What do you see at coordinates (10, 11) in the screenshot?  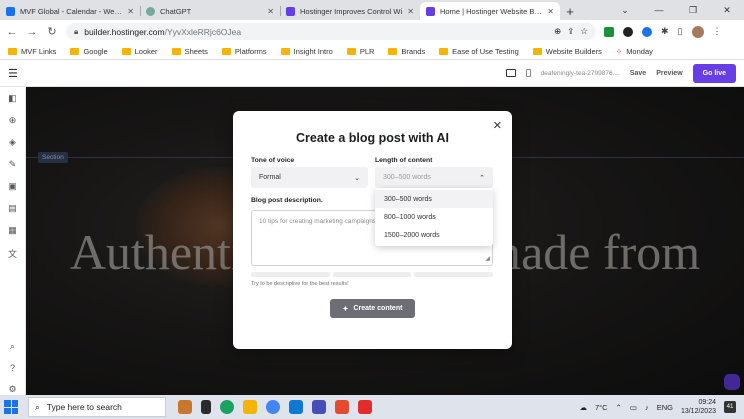 I see `calendar-icon` at bounding box center [10, 11].